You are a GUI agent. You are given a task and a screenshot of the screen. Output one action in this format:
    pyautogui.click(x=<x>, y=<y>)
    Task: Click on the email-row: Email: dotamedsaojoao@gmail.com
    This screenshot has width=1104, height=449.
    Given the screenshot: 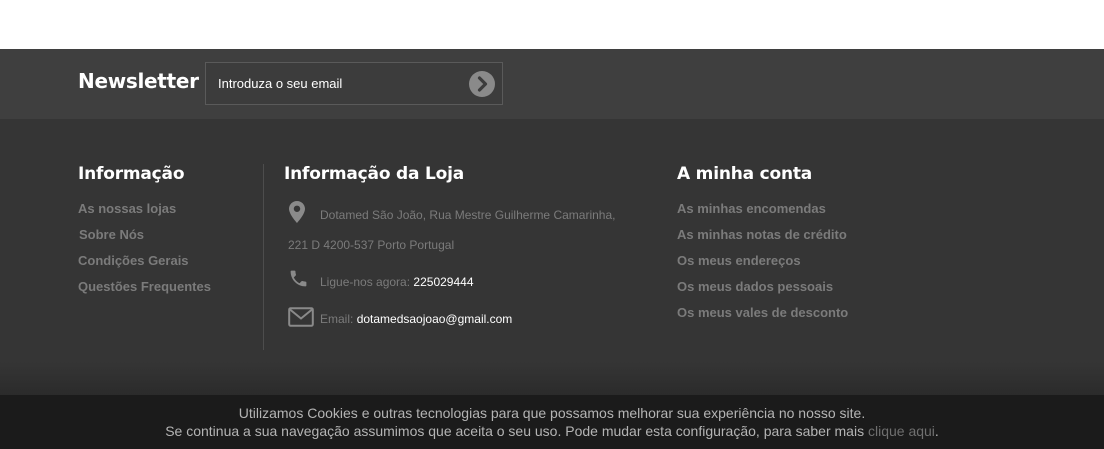 What is the action you would take?
    pyautogui.click(x=416, y=319)
    